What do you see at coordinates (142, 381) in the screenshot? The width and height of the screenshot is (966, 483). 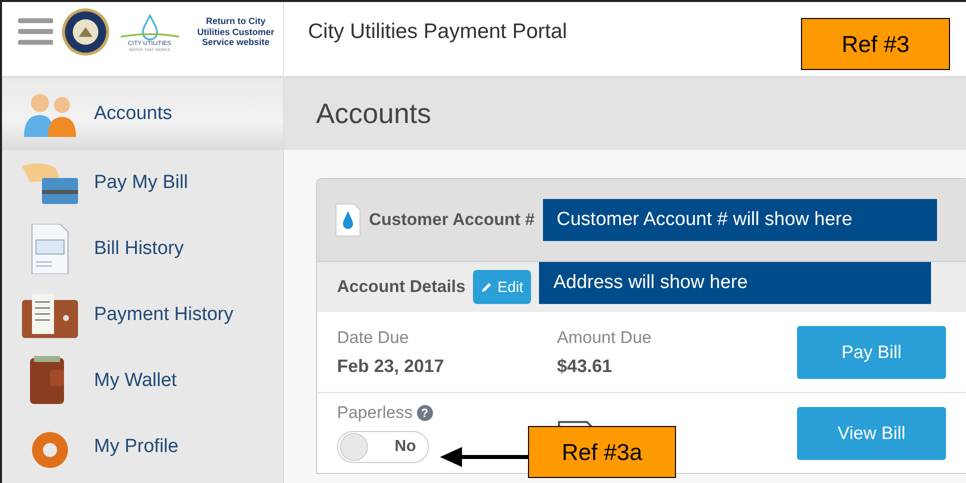 I see `sidebar-item: My Wallet` at bounding box center [142, 381].